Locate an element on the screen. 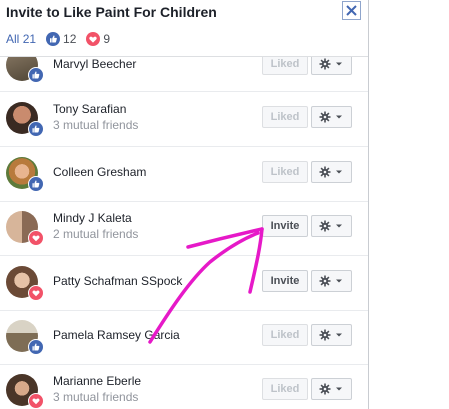 Image resolution: width=449 pixels, height=409 pixels. tab-love: 9 is located at coordinates (98, 39).